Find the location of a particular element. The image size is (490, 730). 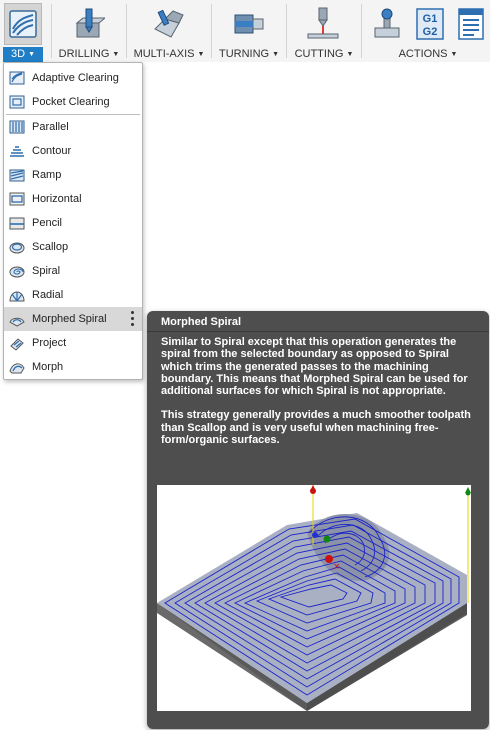

tooltip-title: Morphed Spiral is located at coordinates (201, 322).